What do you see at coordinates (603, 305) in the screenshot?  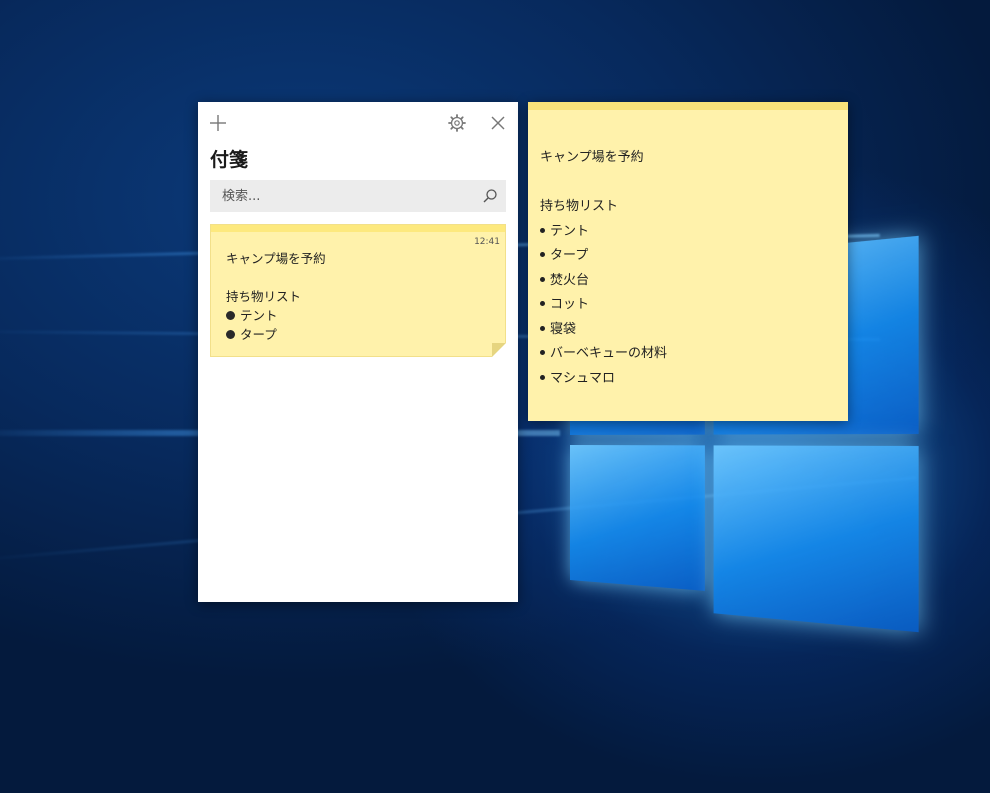 I see `note-bullet: コット` at bounding box center [603, 305].